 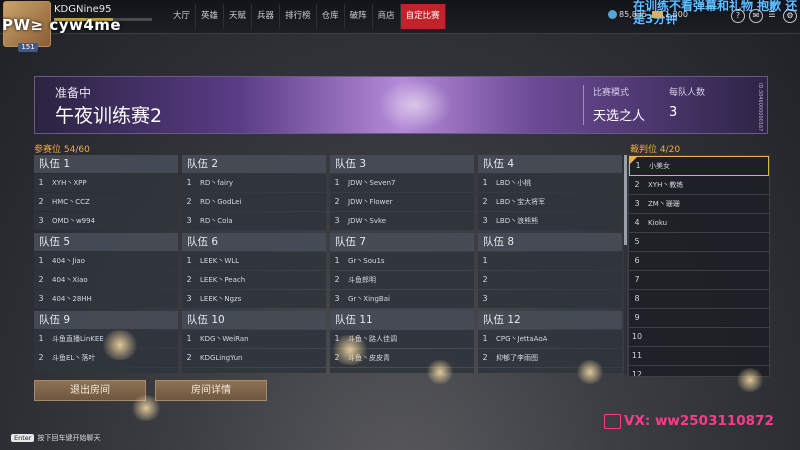 I want to click on referee-slot: 5, so click(x=699, y=242).